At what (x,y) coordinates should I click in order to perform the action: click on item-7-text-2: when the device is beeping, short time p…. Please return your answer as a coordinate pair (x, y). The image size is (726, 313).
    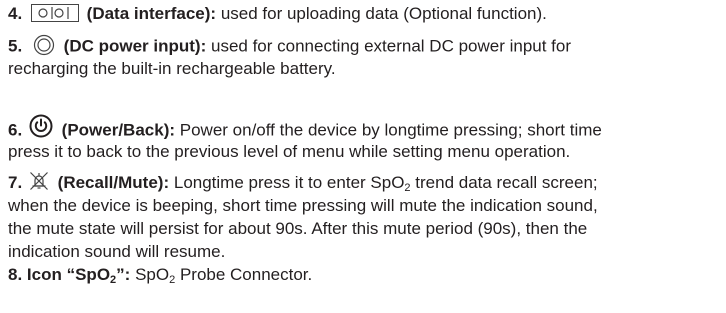
    Looking at the image, I should click on (303, 205).